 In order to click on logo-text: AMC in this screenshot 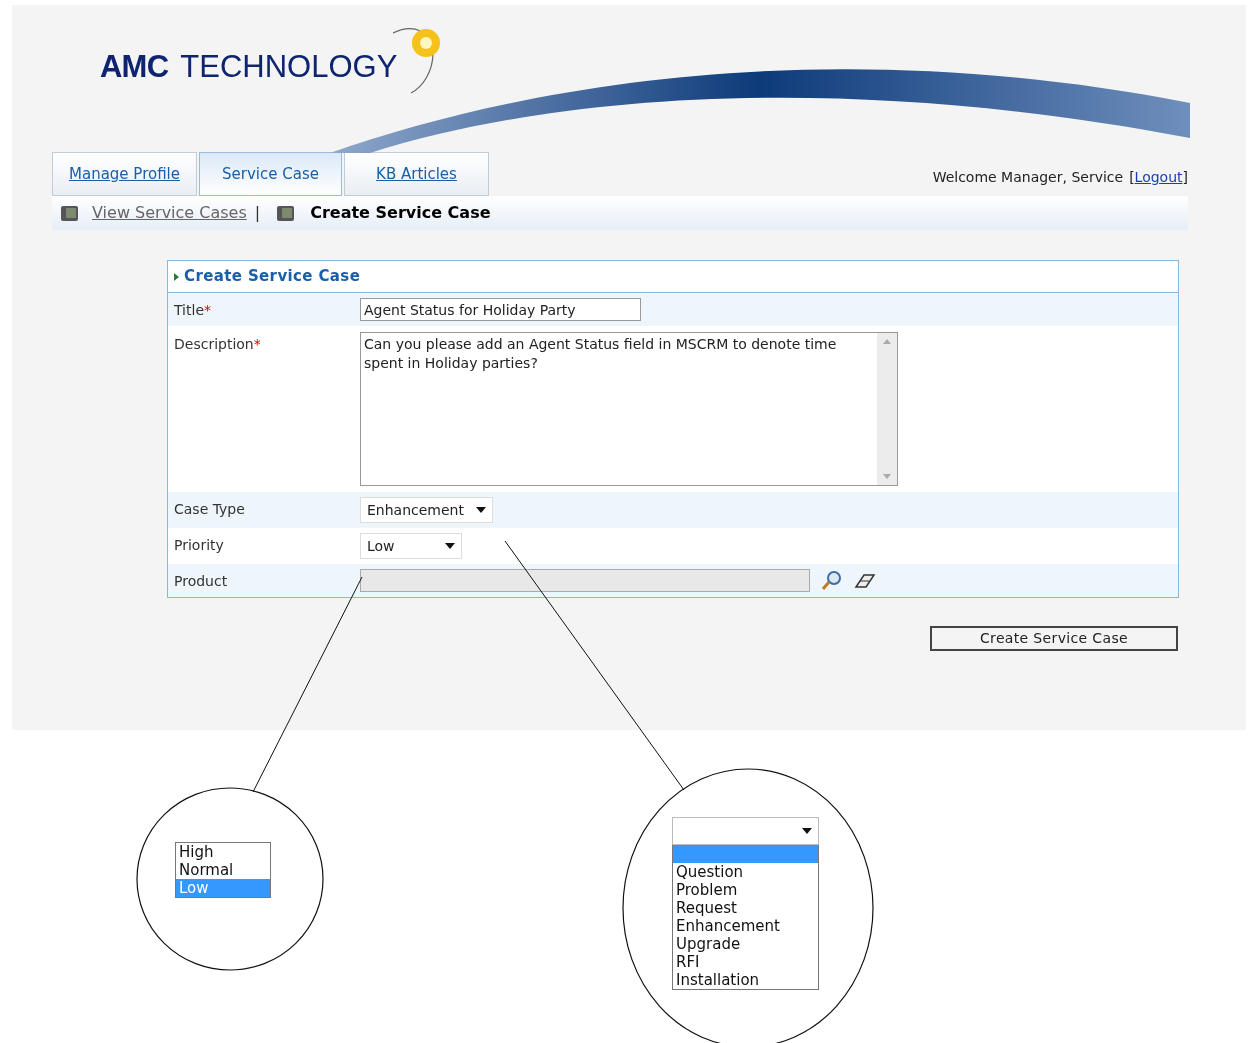, I will do `click(134, 66)`.